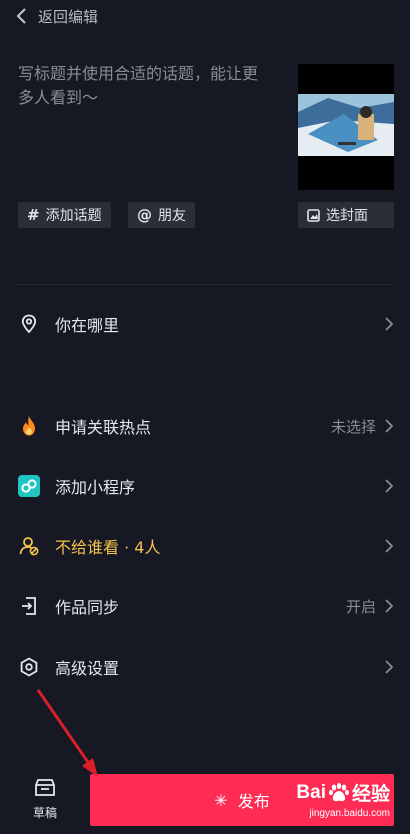 The width and height of the screenshot is (410, 834). Describe the element at coordinates (360, 606) in the screenshot. I see `row-sync-value: 开启` at that location.